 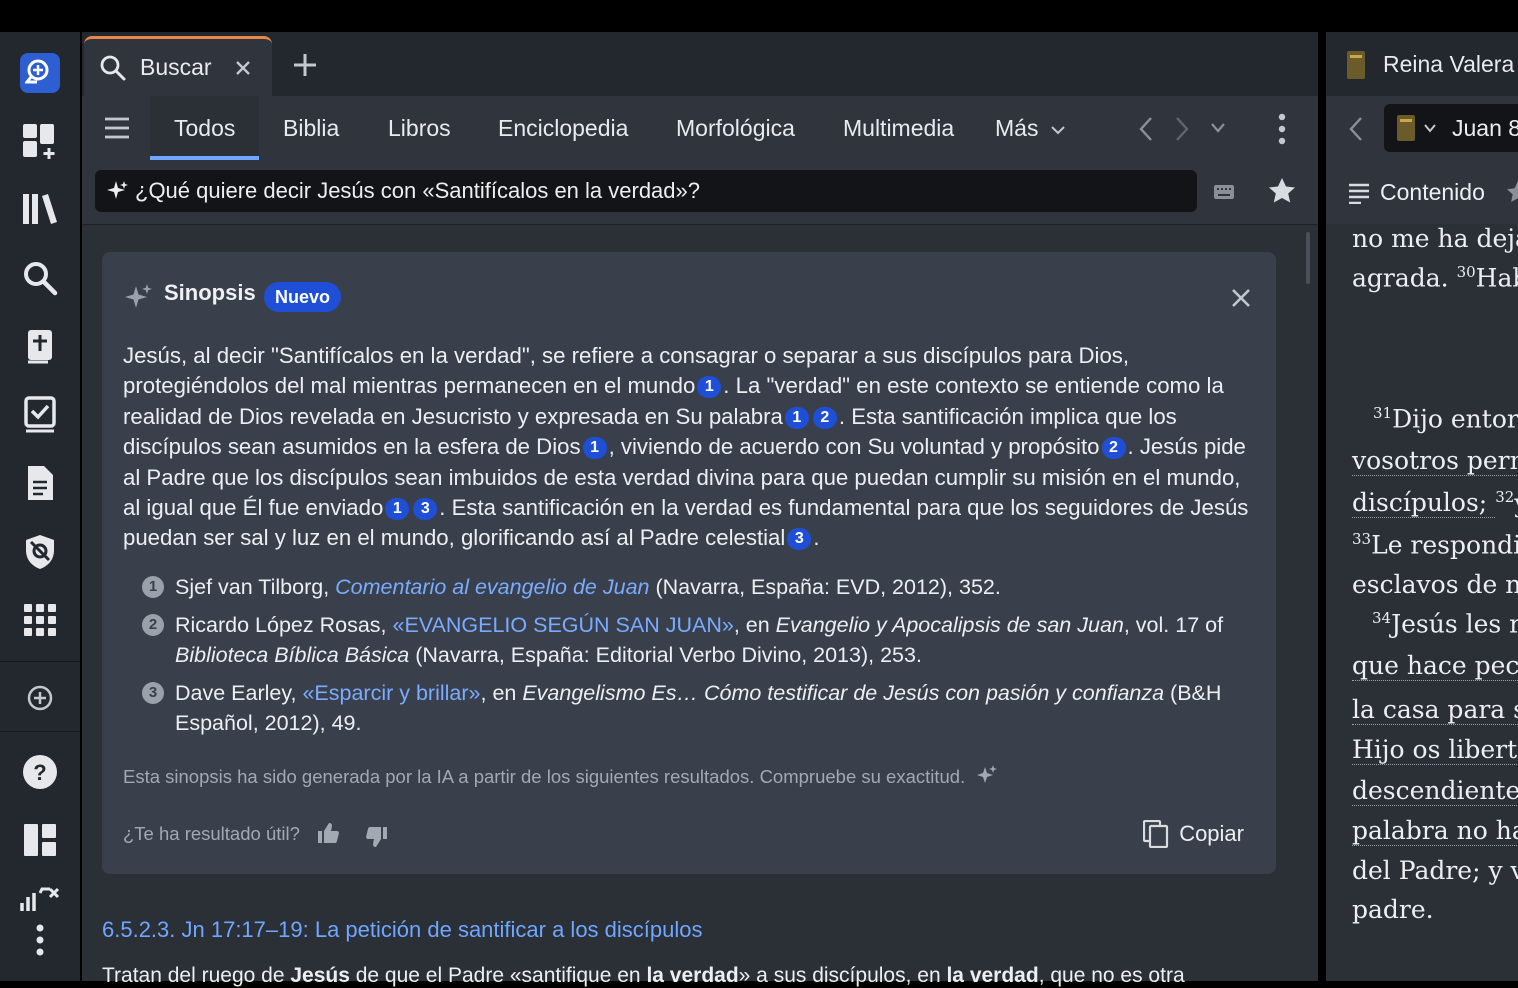 I want to click on bible-line: palabra no hal, so click(x=1435, y=831).